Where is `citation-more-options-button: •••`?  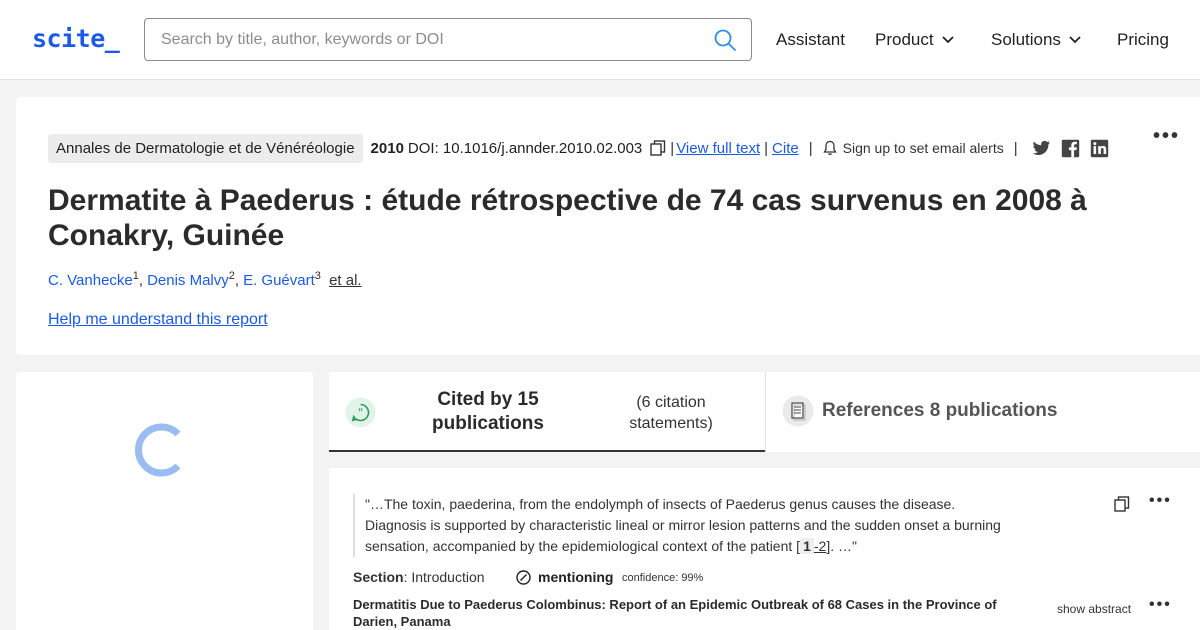 citation-more-options-button: ••• is located at coordinates (1160, 501).